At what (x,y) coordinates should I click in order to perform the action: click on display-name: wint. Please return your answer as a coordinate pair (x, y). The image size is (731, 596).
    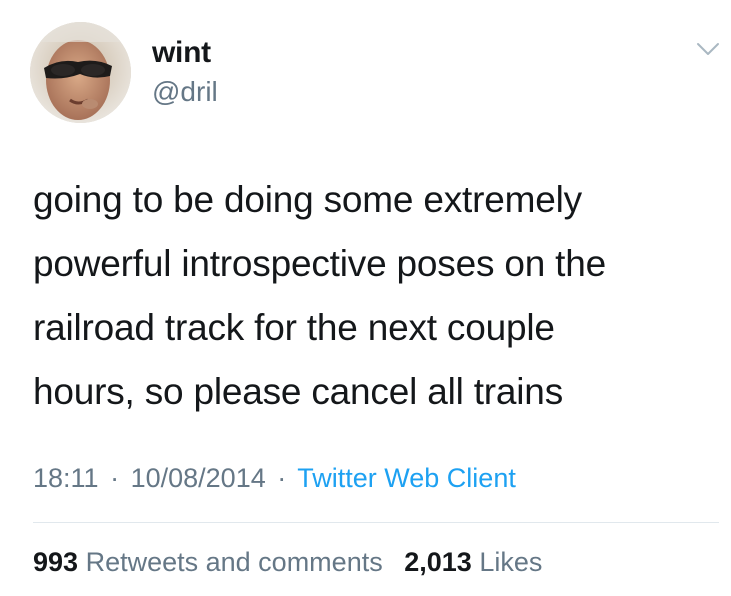
    Looking at the image, I should click on (181, 53).